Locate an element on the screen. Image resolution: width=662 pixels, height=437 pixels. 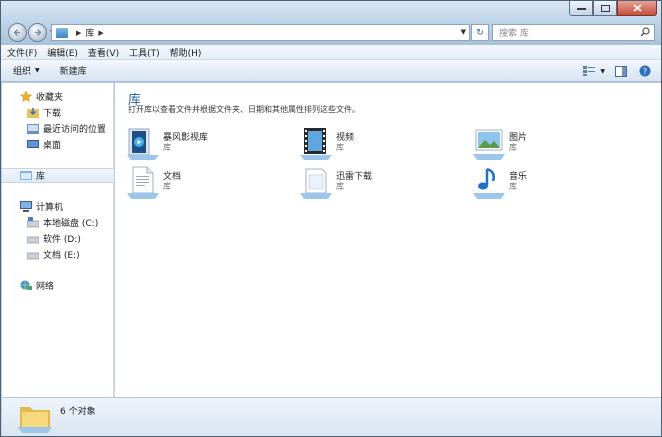
nav-recent-label: 最近访问的位置 is located at coordinates (75, 130).